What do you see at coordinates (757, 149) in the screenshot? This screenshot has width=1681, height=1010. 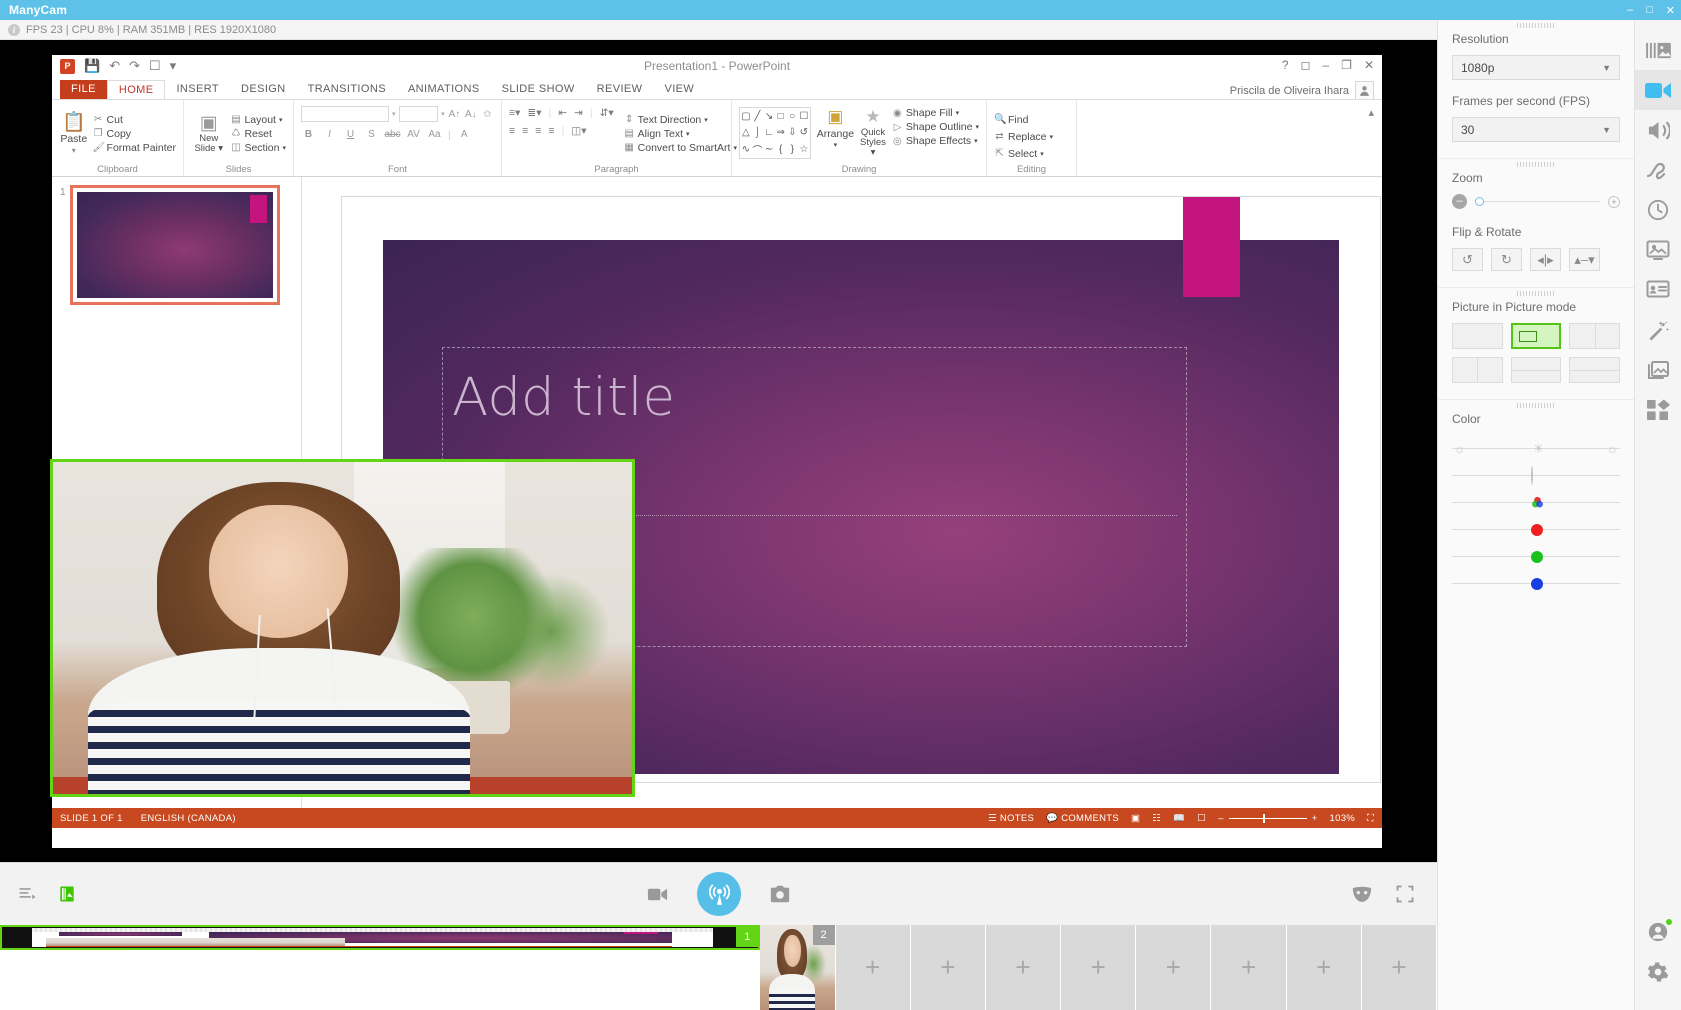 I see `arc-shape-icon: ⌒` at bounding box center [757, 149].